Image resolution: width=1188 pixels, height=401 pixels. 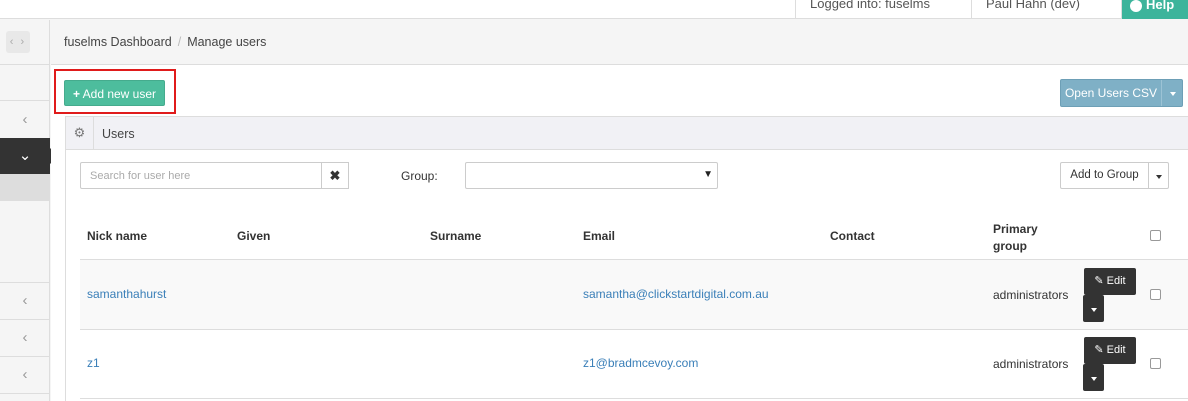 I want to click on user-menu: Paul Hahn (dev), so click(x=1046, y=9).